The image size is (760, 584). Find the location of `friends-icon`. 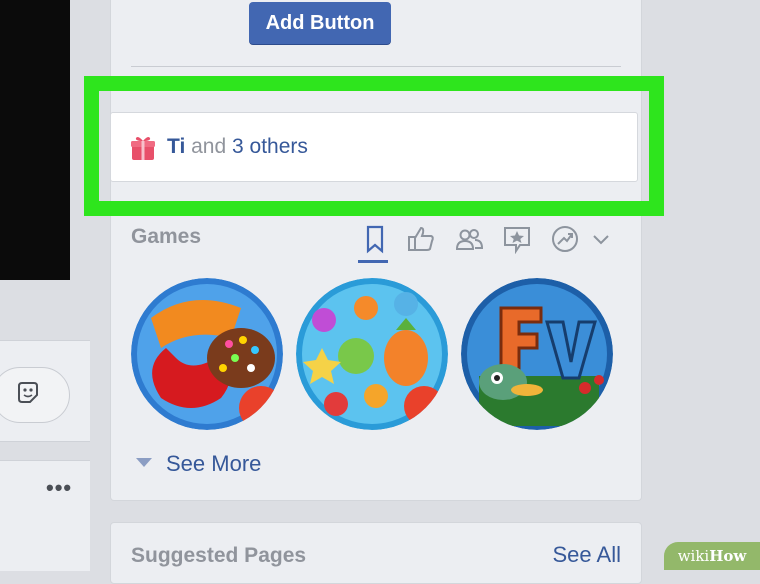

friends-icon is located at coordinates (469, 239).